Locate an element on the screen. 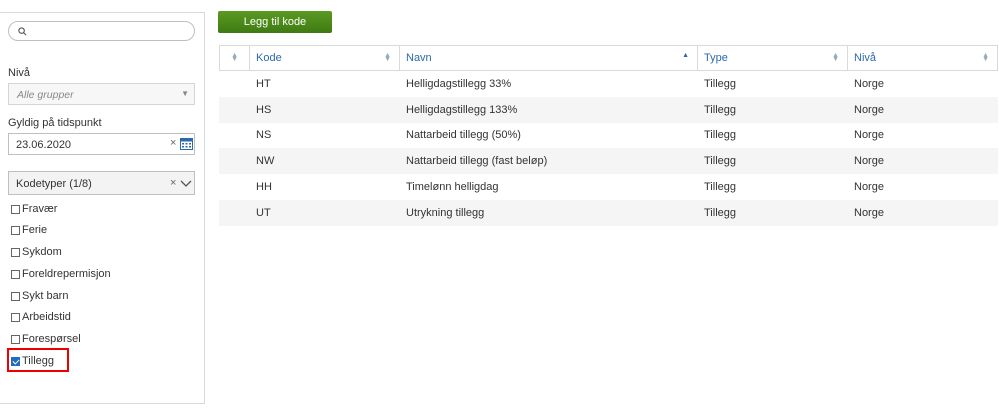  checkbox-label: Forespørsel is located at coordinates (51, 339).